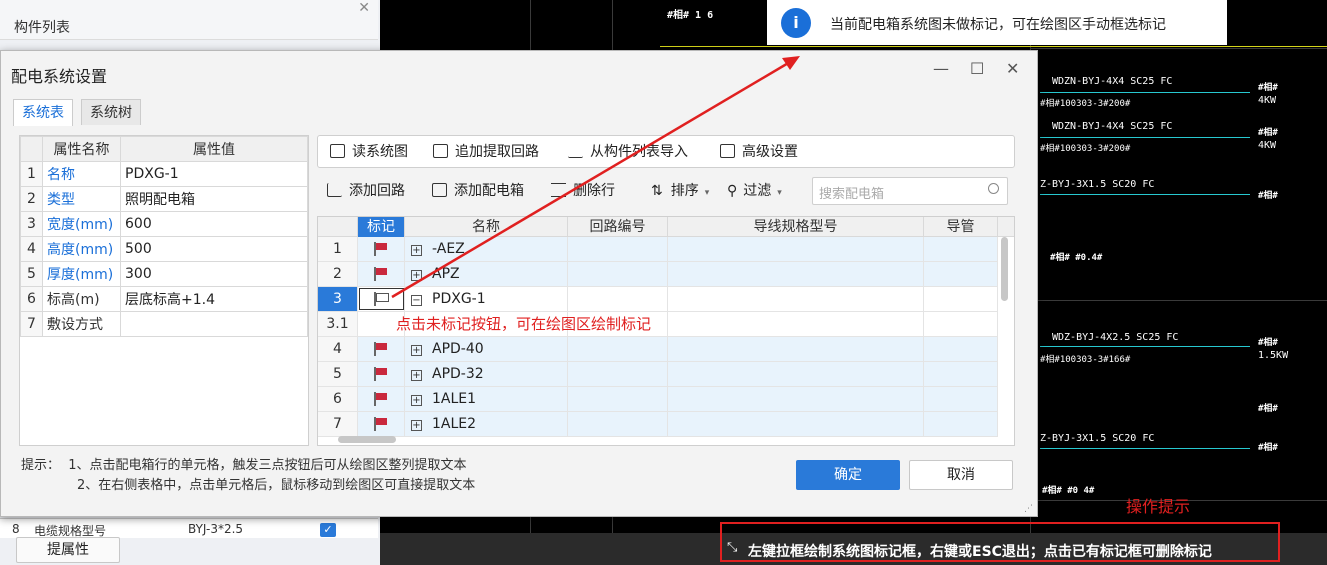  Describe the element at coordinates (43, 112) in the screenshot. I see `tab-system-table: 系统表` at that location.